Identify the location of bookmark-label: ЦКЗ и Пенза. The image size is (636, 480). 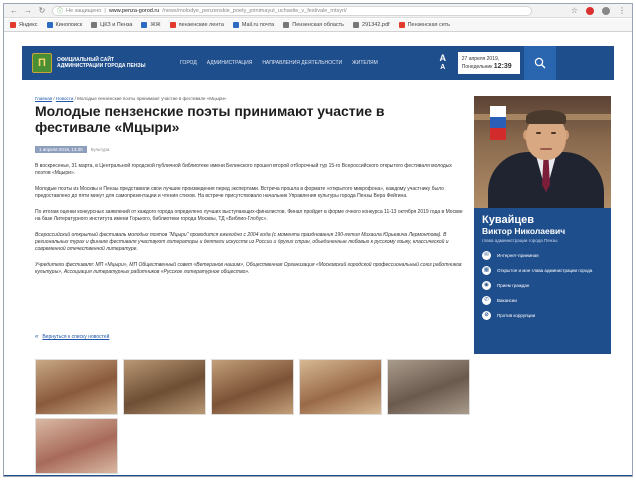
(116, 25).